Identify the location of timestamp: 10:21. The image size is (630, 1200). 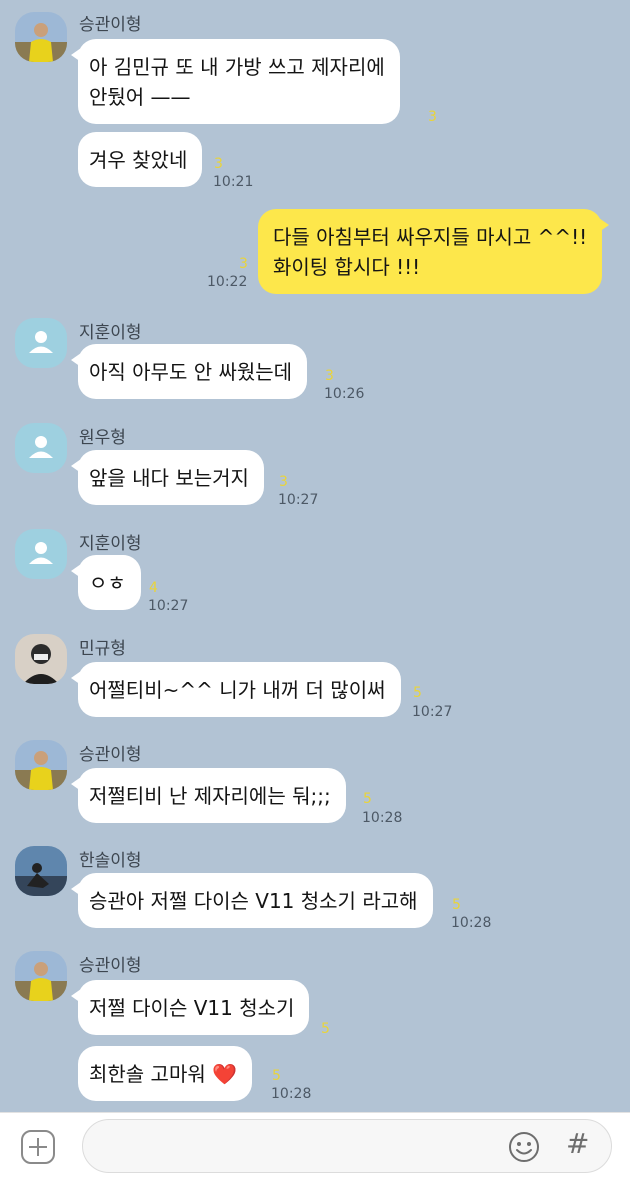
(233, 182).